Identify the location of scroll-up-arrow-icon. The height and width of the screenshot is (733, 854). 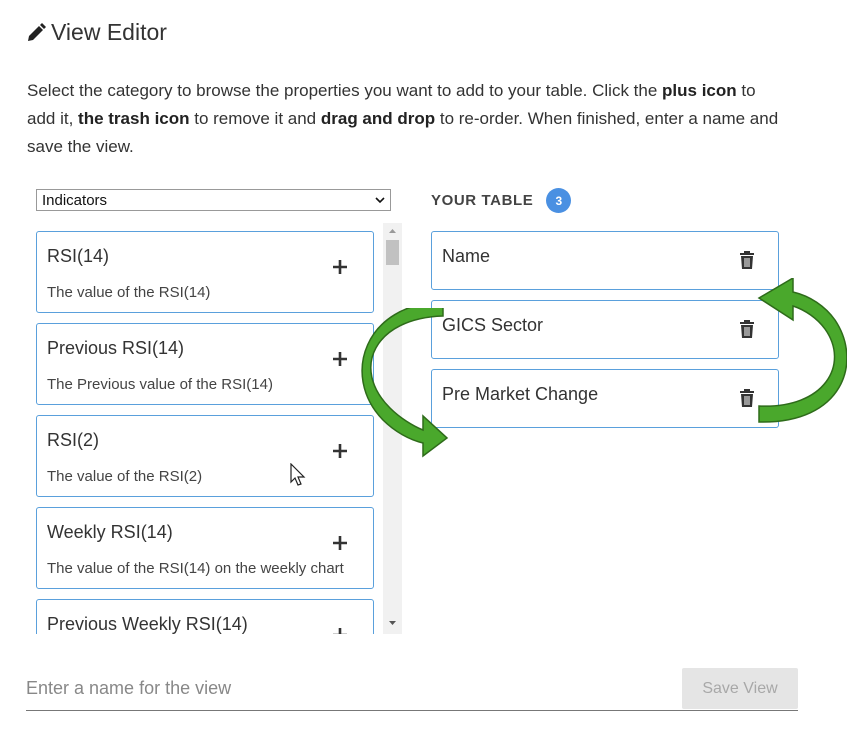
(392, 231).